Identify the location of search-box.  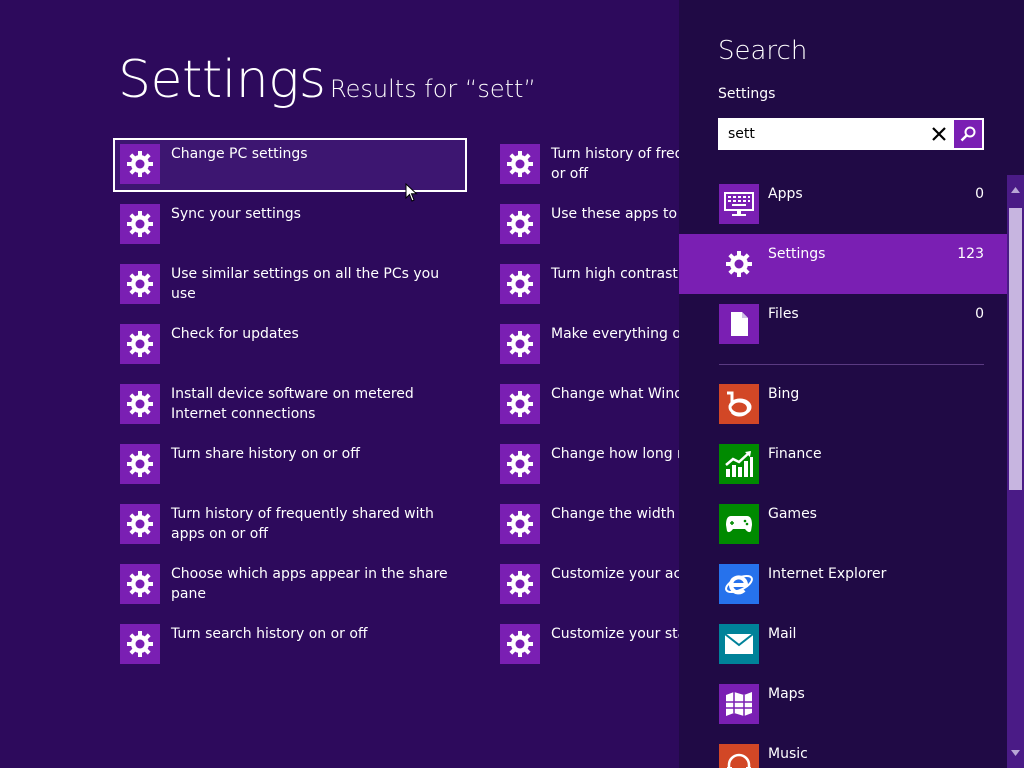
(851, 134).